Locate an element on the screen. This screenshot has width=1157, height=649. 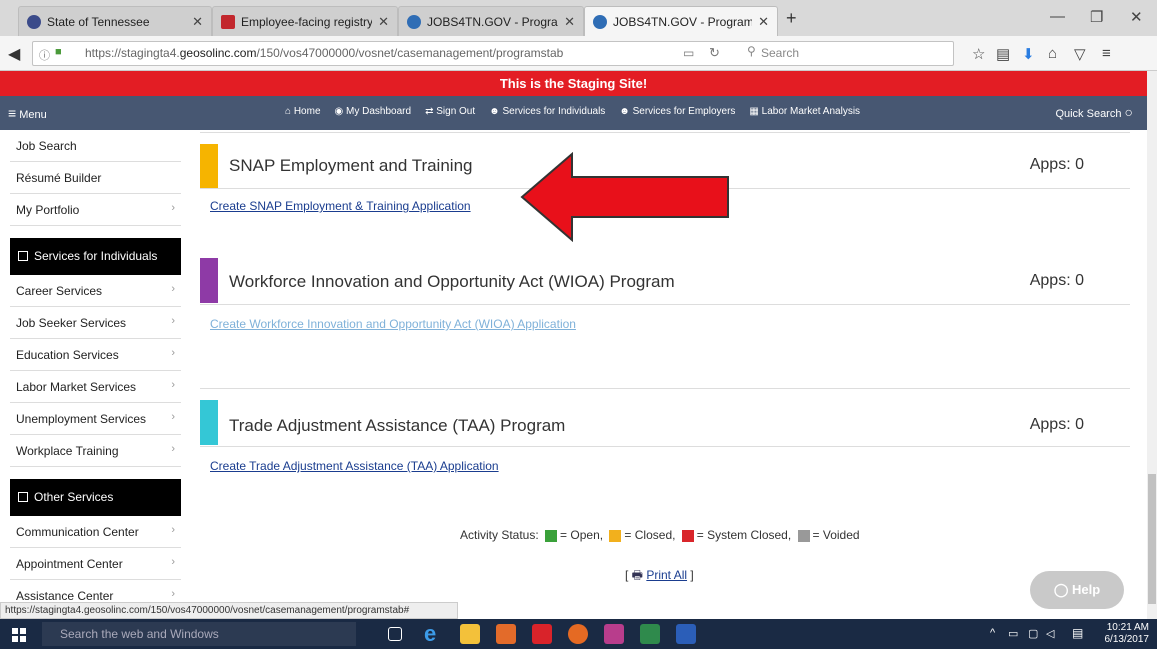
sidebar-item-job-search: Job Search is located at coordinates (95, 146).